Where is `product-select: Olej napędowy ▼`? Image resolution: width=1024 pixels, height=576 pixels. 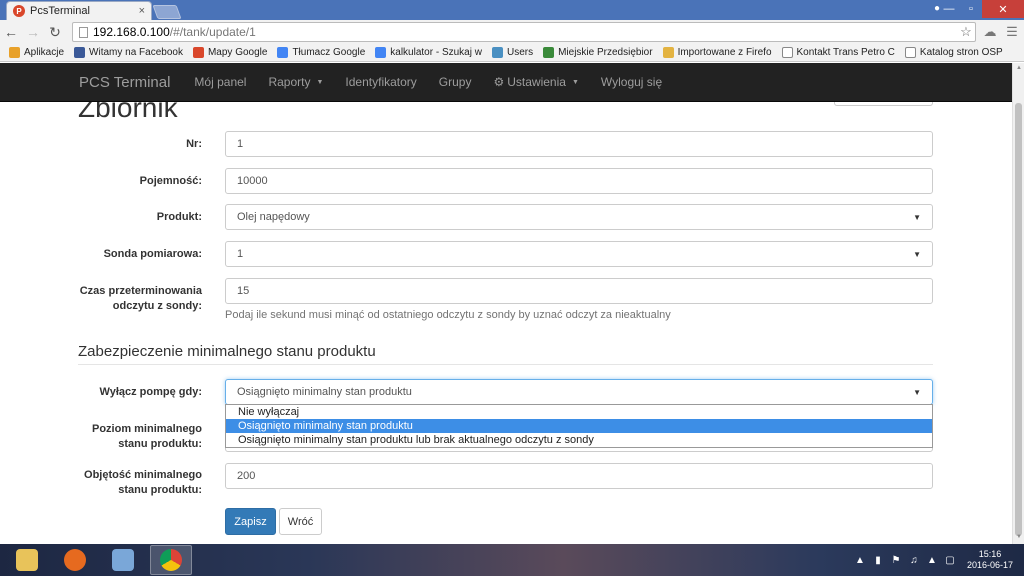
product-select: Olej napędowy ▼ is located at coordinates (579, 217).